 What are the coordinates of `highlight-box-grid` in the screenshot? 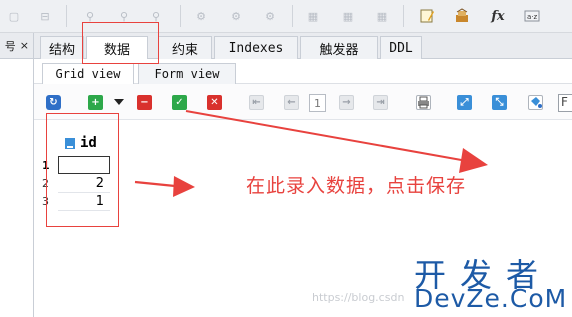 It's located at (82, 170).